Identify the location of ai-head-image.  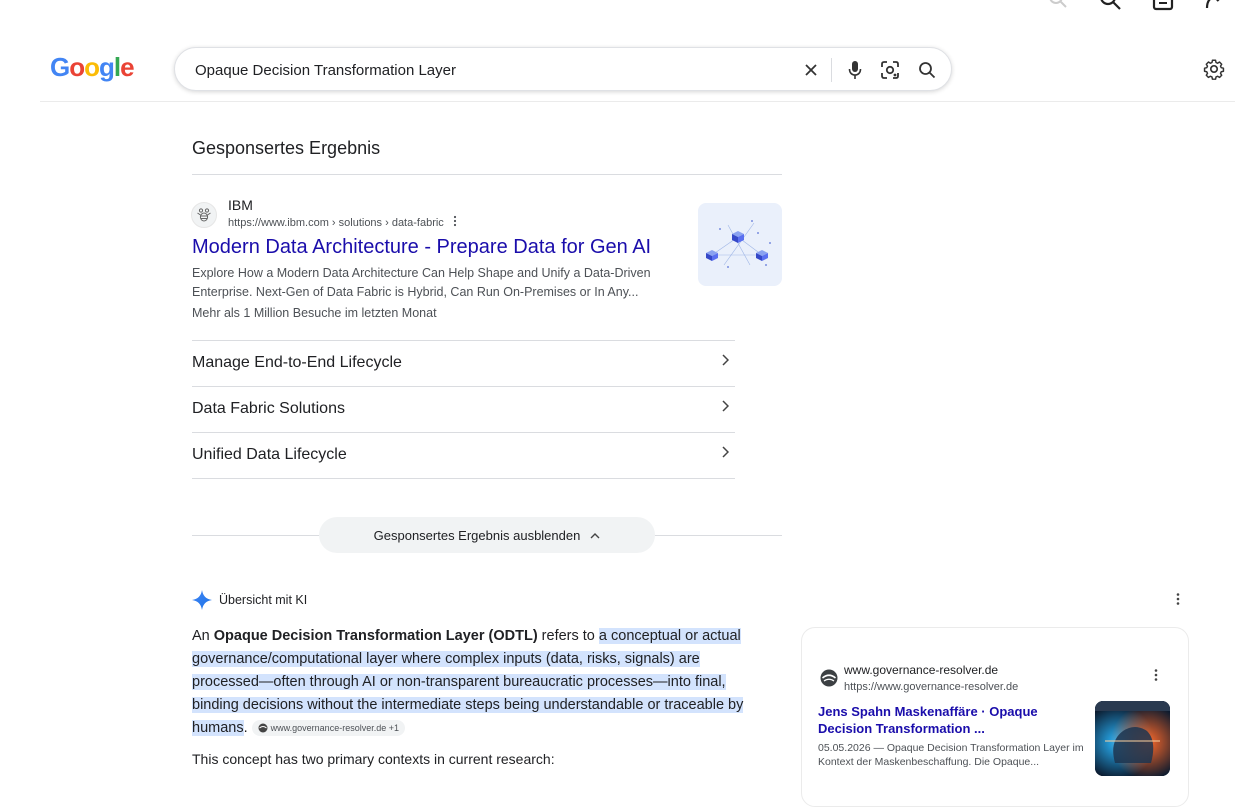
(1132, 738).